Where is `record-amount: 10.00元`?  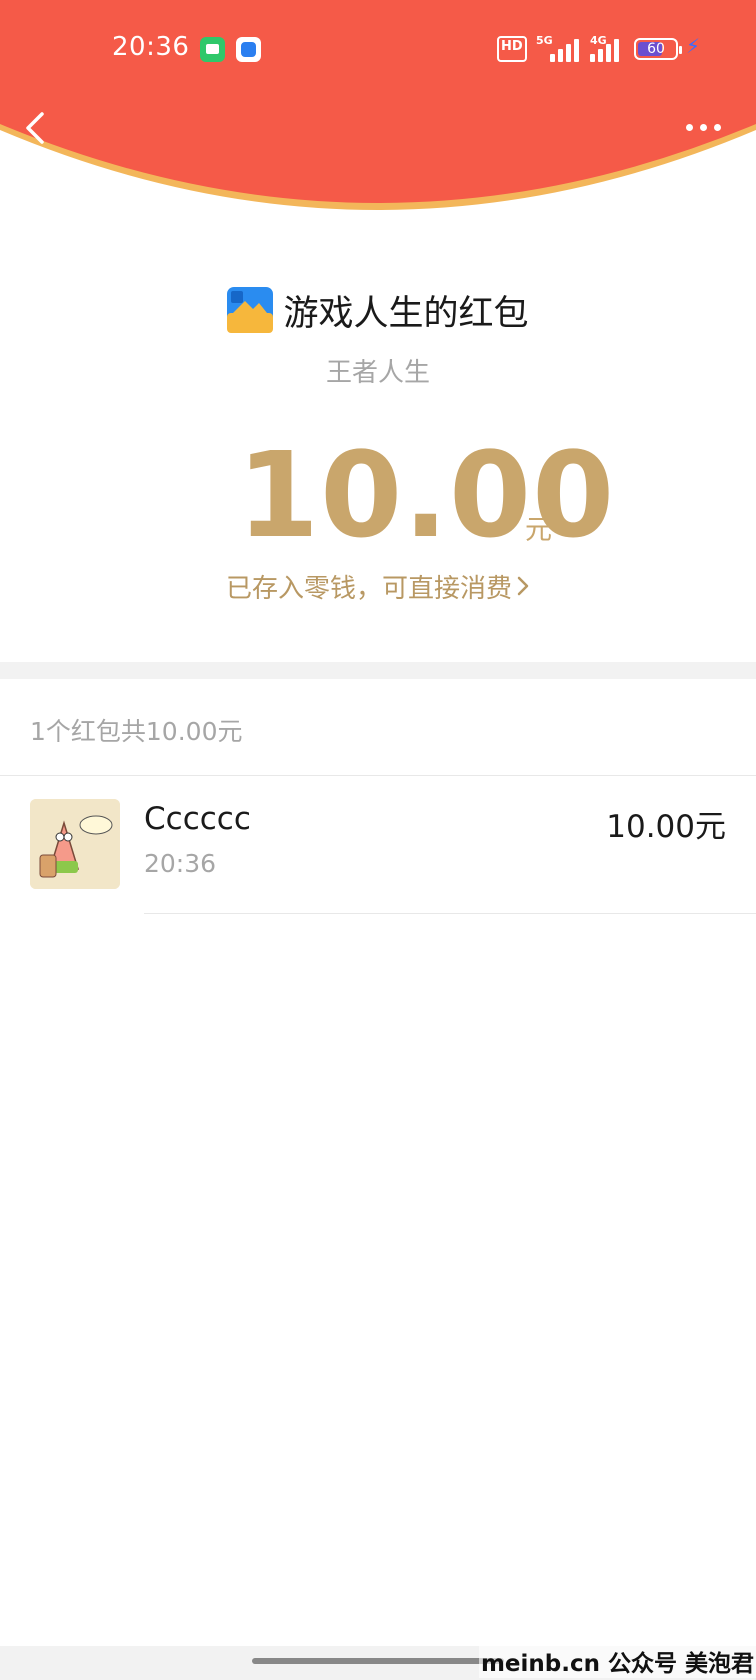 record-amount: 10.00元 is located at coordinates (666, 827).